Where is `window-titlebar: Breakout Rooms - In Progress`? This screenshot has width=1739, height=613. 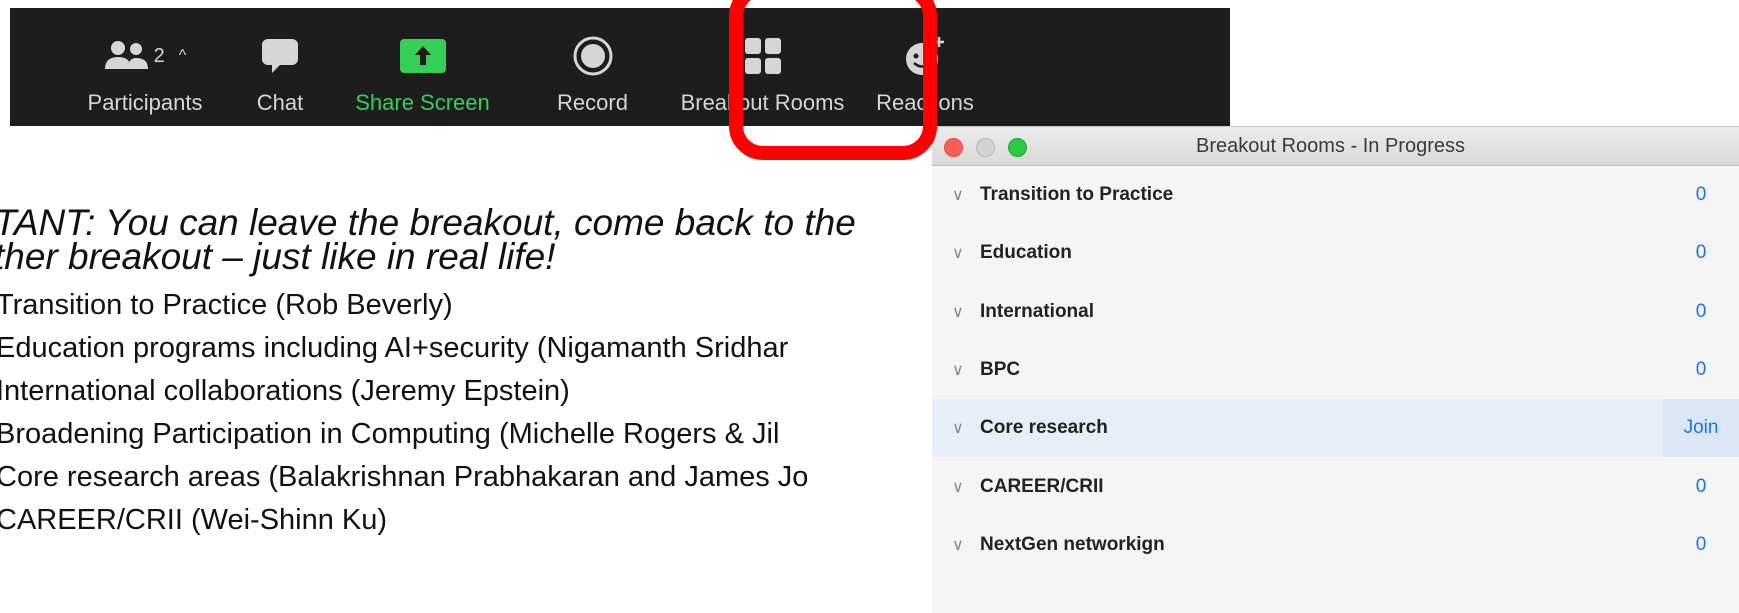 window-titlebar: Breakout Rooms - In Progress is located at coordinates (1335, 146).